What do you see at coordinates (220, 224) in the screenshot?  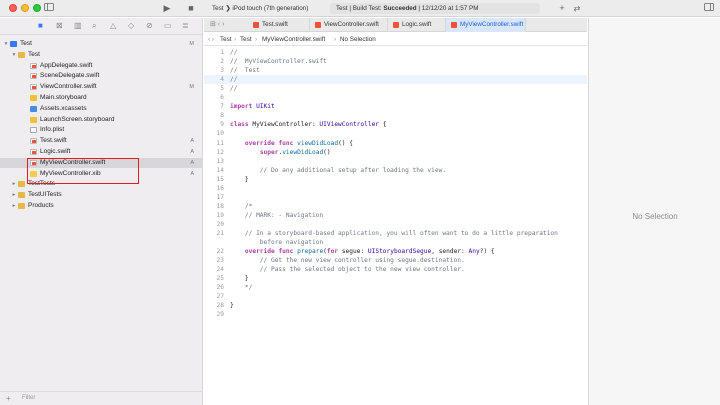 I see `line-number: 20` at bounding box center [220, 224].